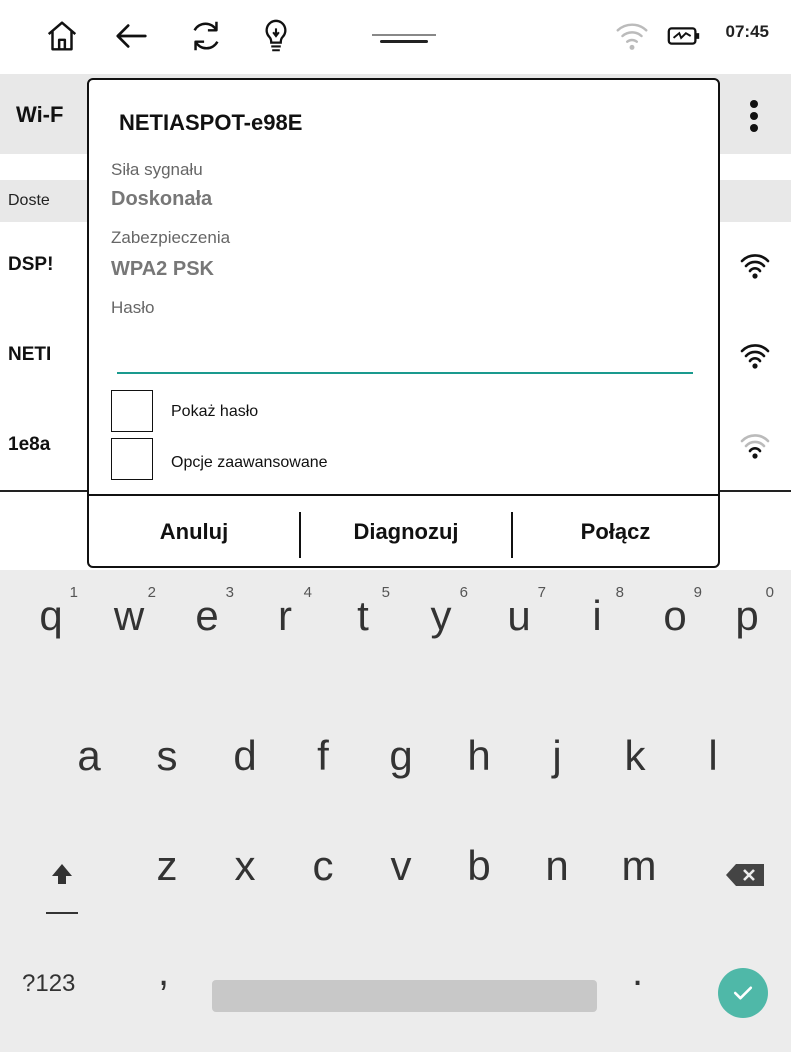 The image size is (791, 1052). I want to click on symbols-key: ?123, so click(48, 984).